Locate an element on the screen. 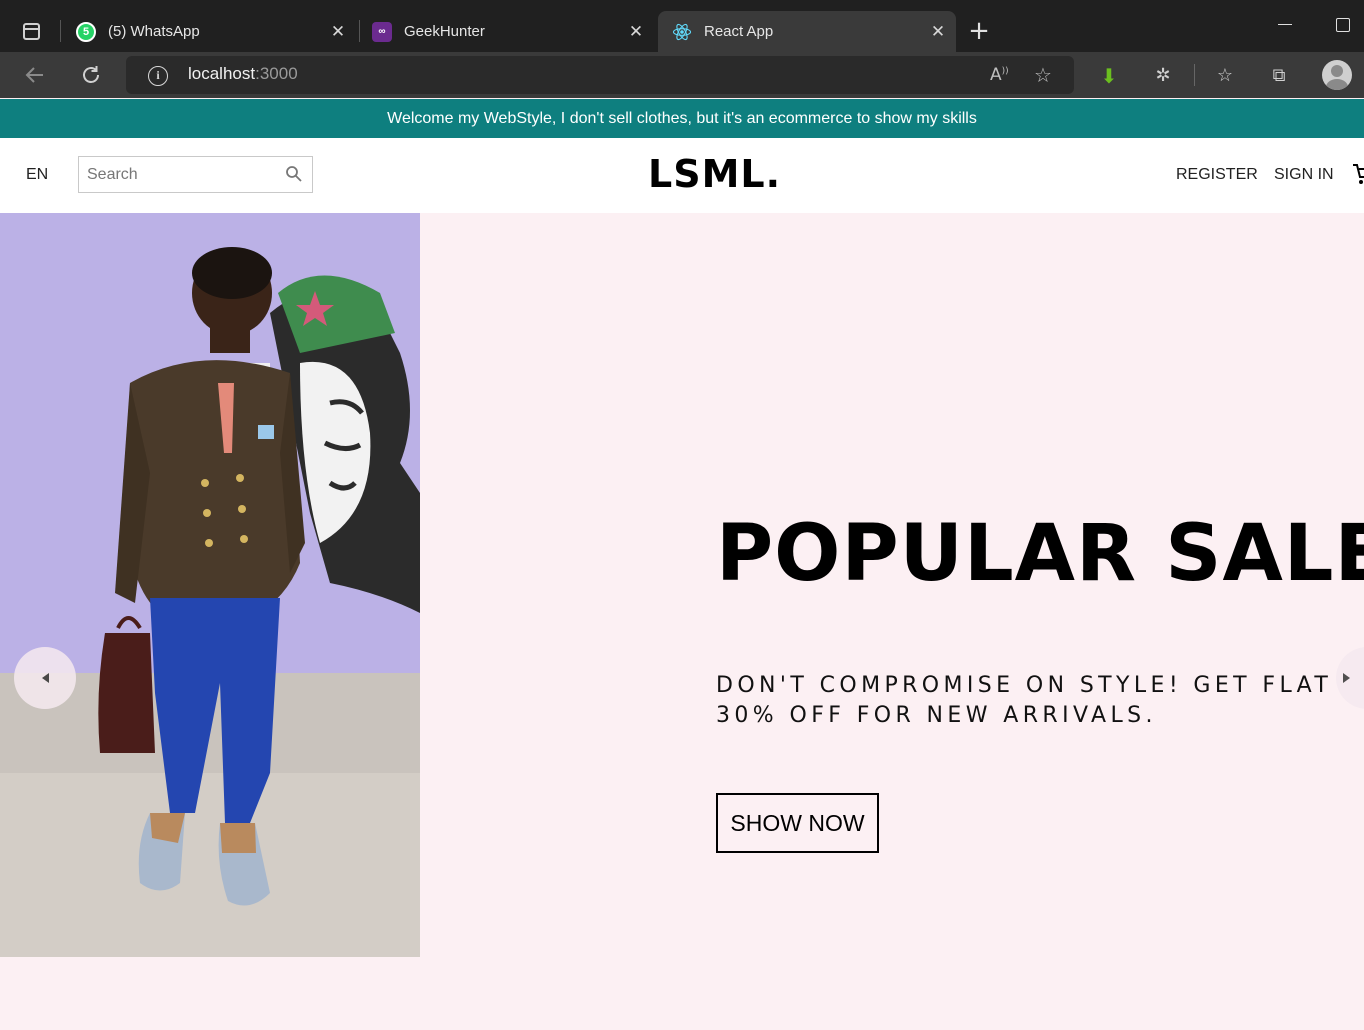  back-icon is located at coordinates (35, 75).